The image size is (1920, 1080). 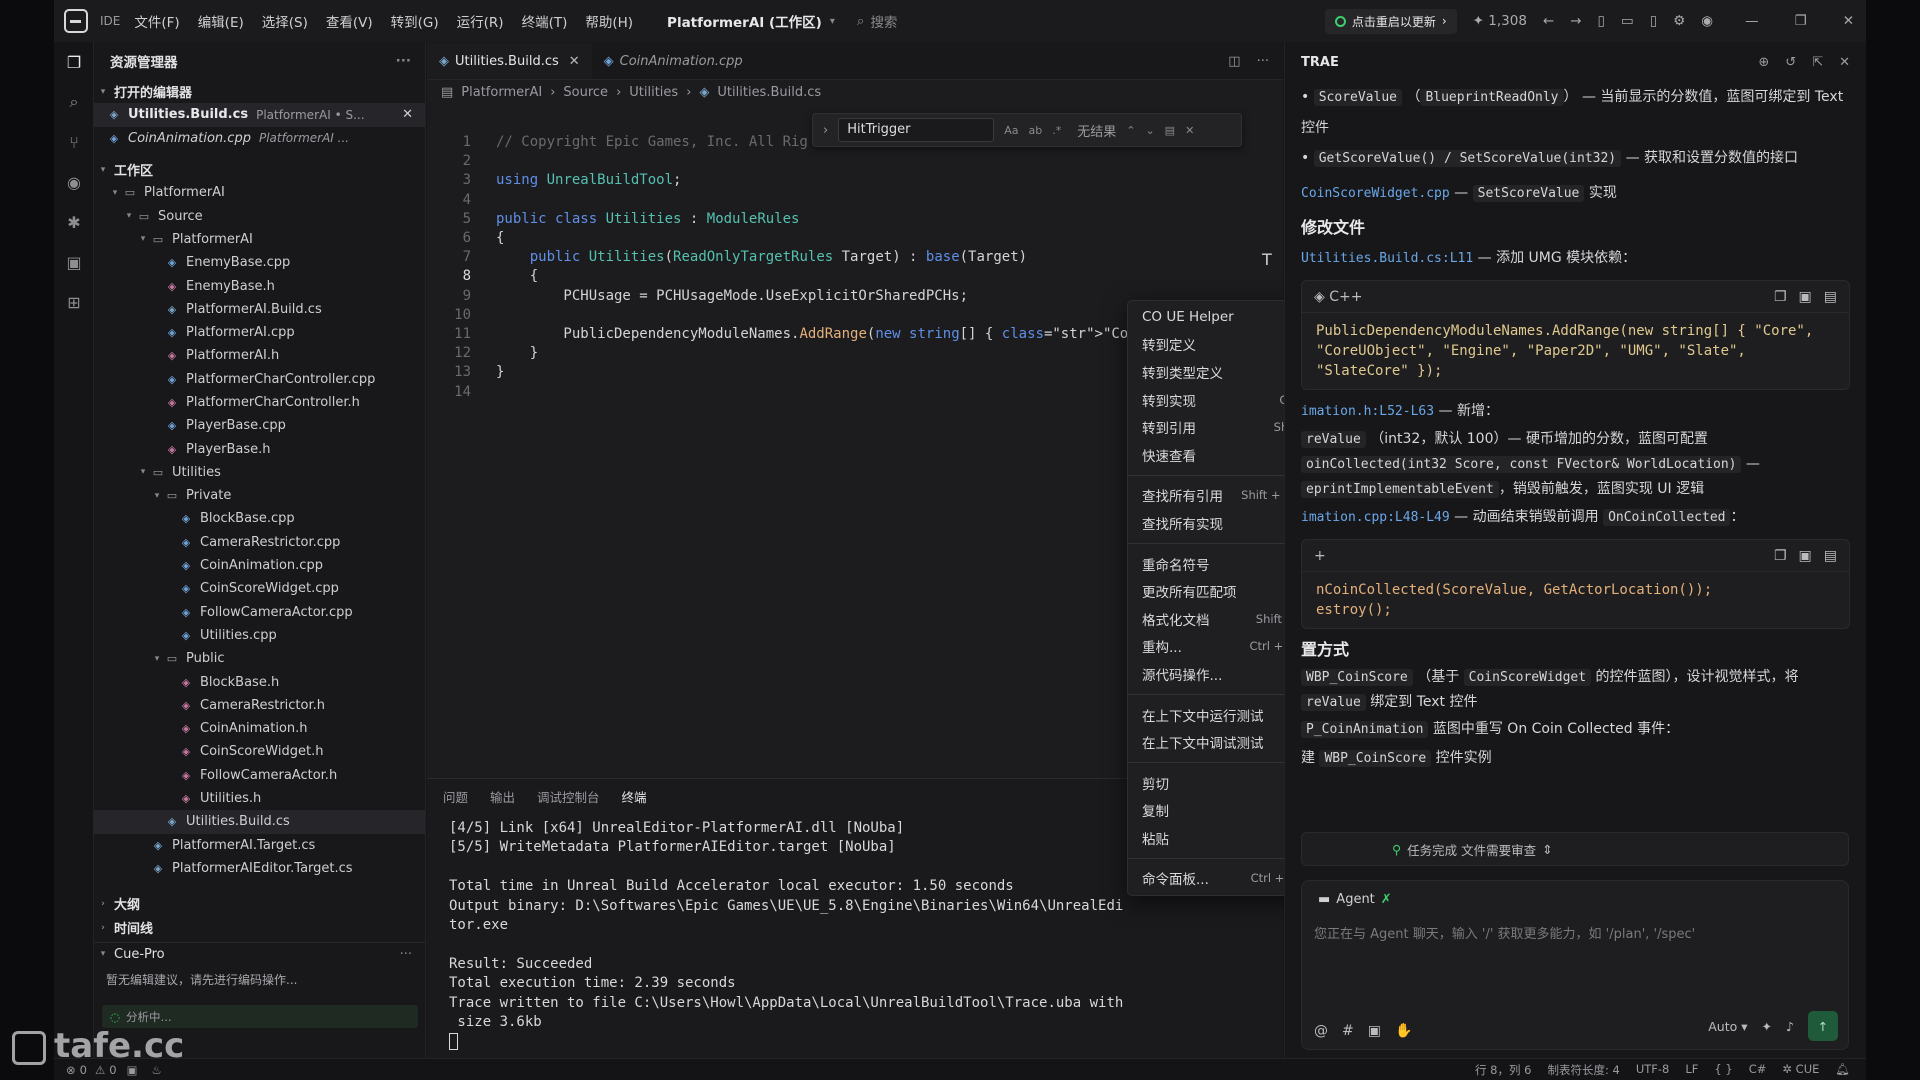 I want to click on tree-item: ▾ ▭ Utilities, so click(x=259, y=472).